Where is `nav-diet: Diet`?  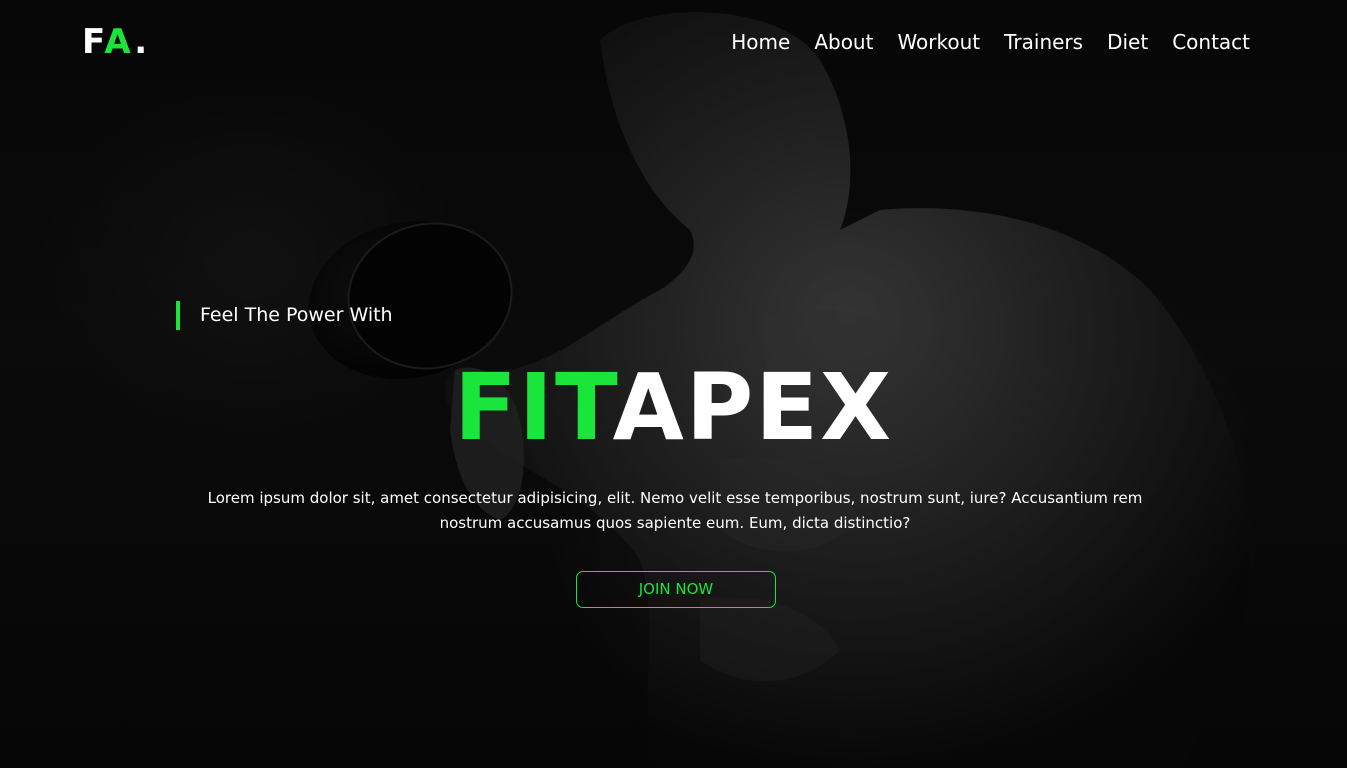
nav-diet: Diet is located at coordinates (1127, 42).